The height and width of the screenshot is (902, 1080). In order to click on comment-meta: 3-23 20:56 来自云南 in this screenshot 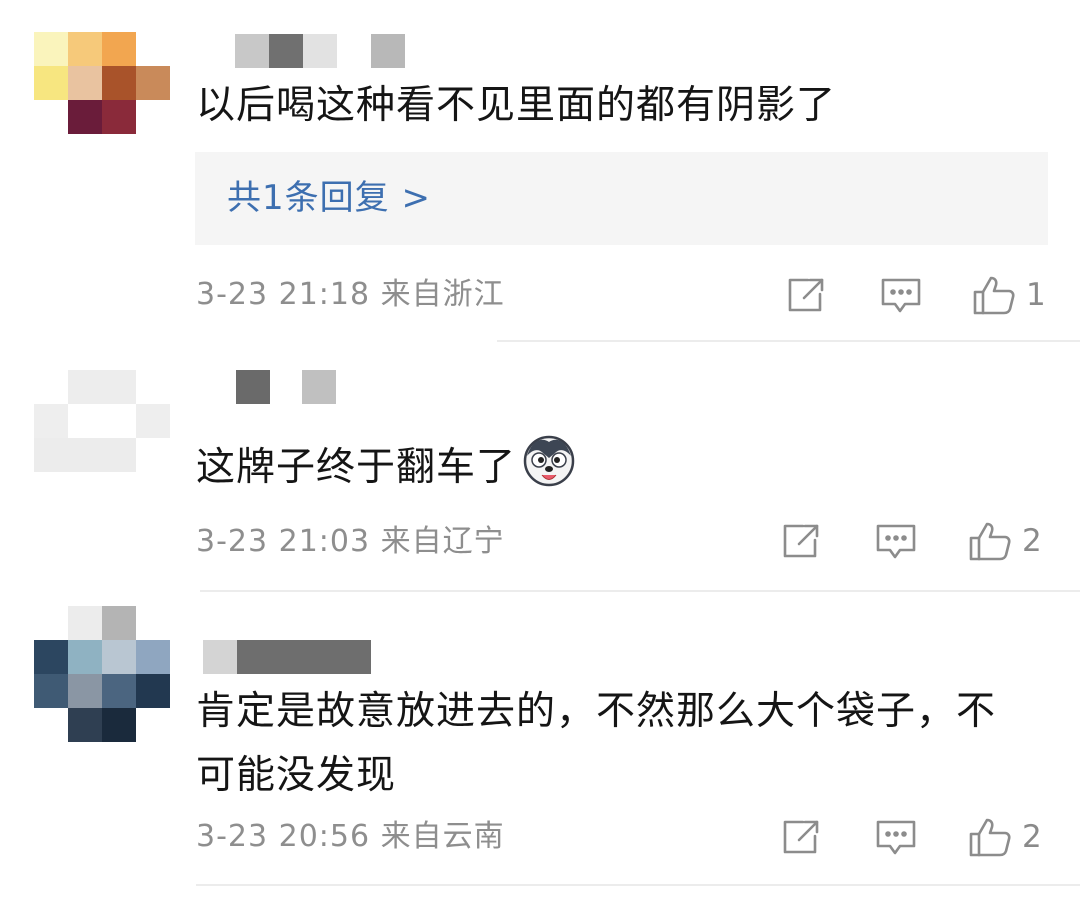, I will do `click(350, 837)`.